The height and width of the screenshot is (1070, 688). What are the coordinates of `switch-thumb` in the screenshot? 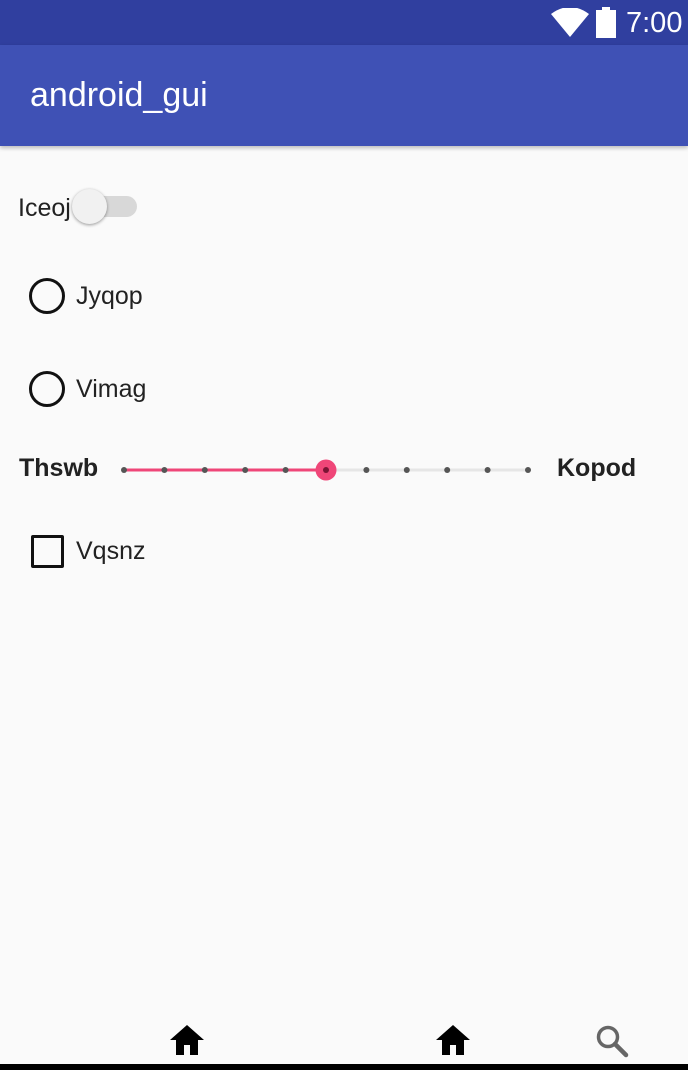 It's located at (89, 206).